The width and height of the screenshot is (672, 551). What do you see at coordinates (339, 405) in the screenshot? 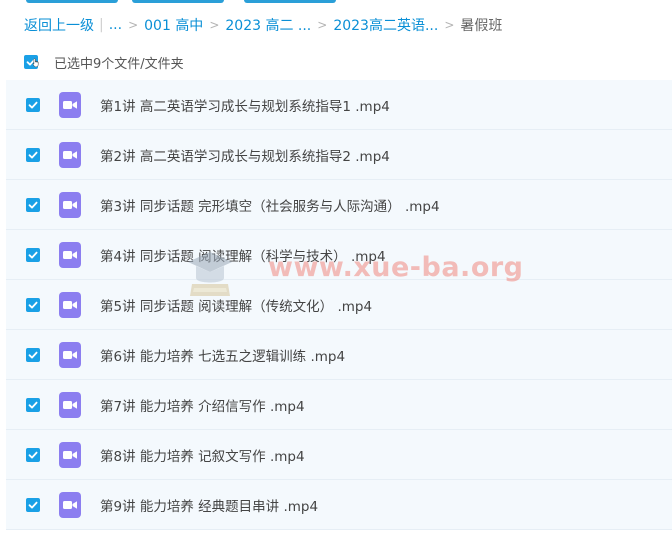
I see `file-row: 第7讲 能力培养 介绍信写作 .mp4` at bounding box center [339, 405].